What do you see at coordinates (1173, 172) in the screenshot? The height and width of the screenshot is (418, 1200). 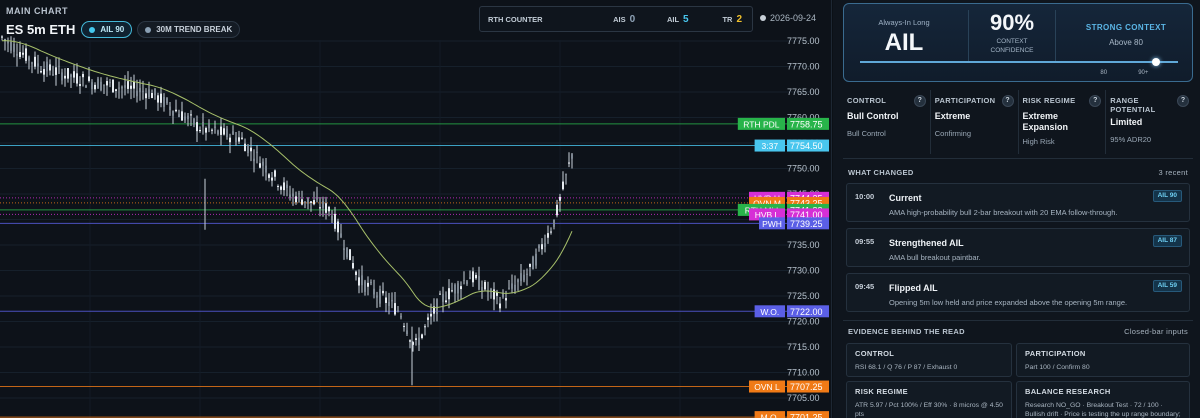 I see `what-changed-count: 3 recent` at bounding box center [1173, 172].